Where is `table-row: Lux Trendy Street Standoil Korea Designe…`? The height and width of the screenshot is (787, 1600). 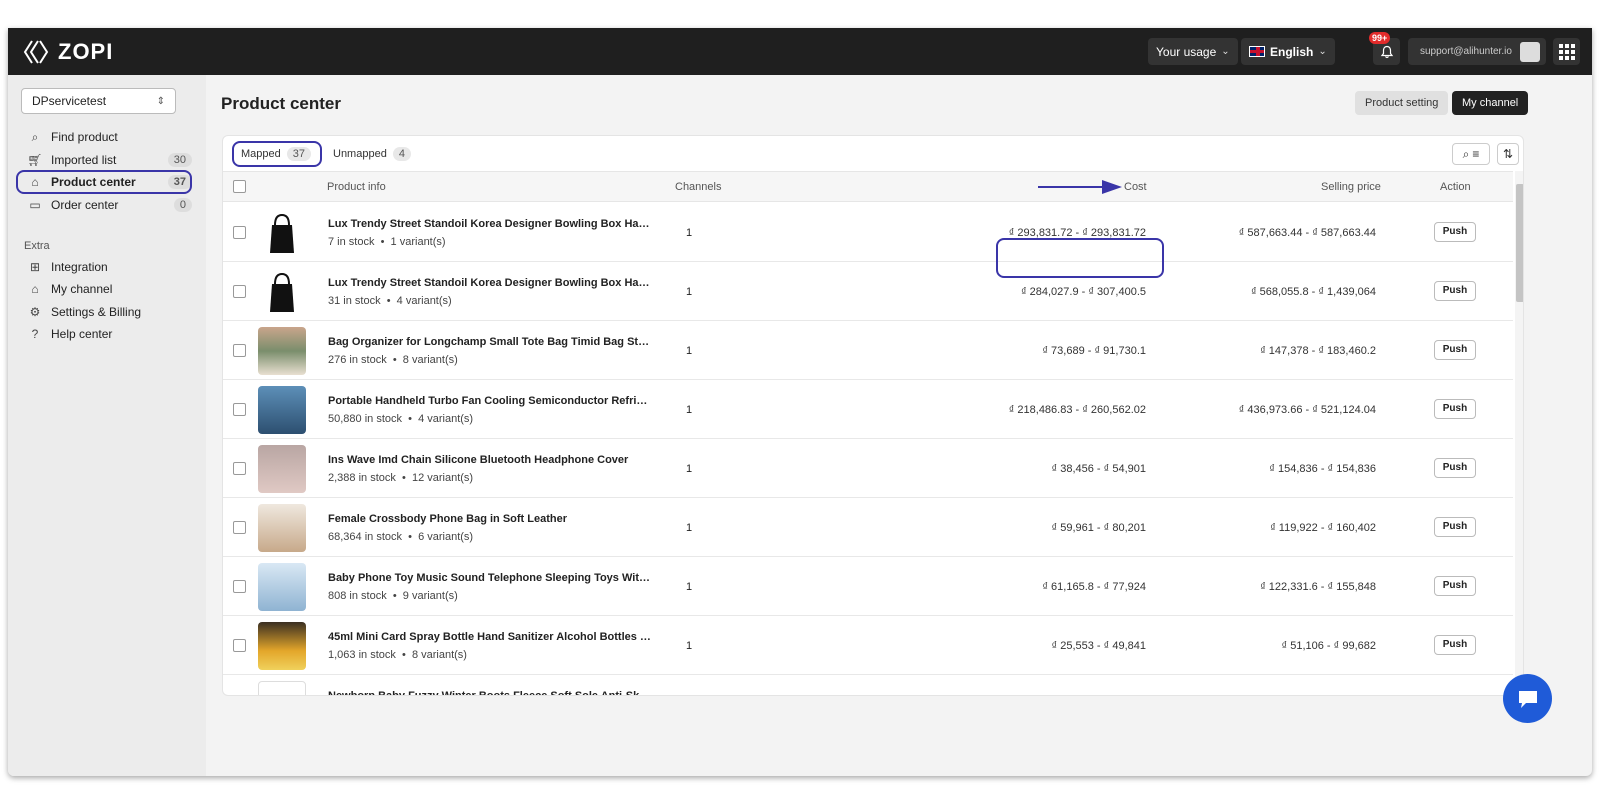 table-row: Lux Trendy Street Standoil Korea Designe… is located at coordinates (868, 291).